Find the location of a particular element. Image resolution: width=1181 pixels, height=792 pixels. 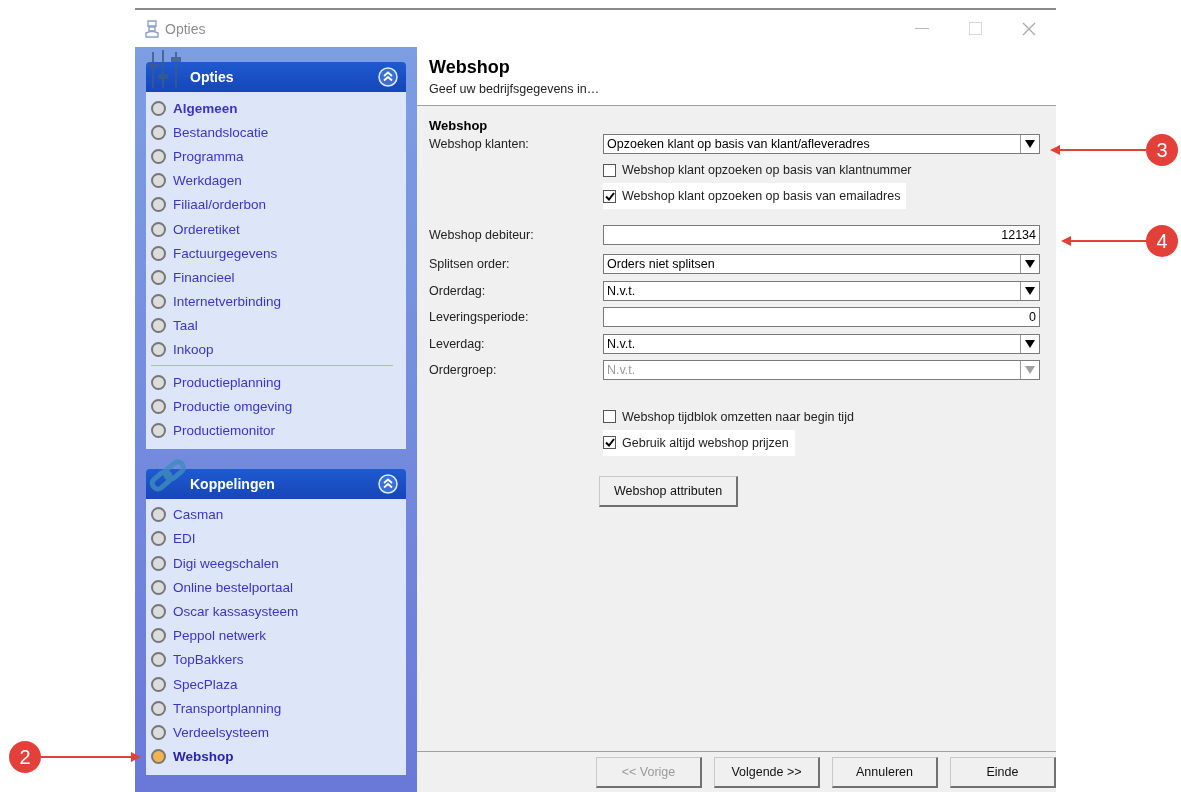

sidebar-link: Bestandslocatie is located at coordinates (221, 132).